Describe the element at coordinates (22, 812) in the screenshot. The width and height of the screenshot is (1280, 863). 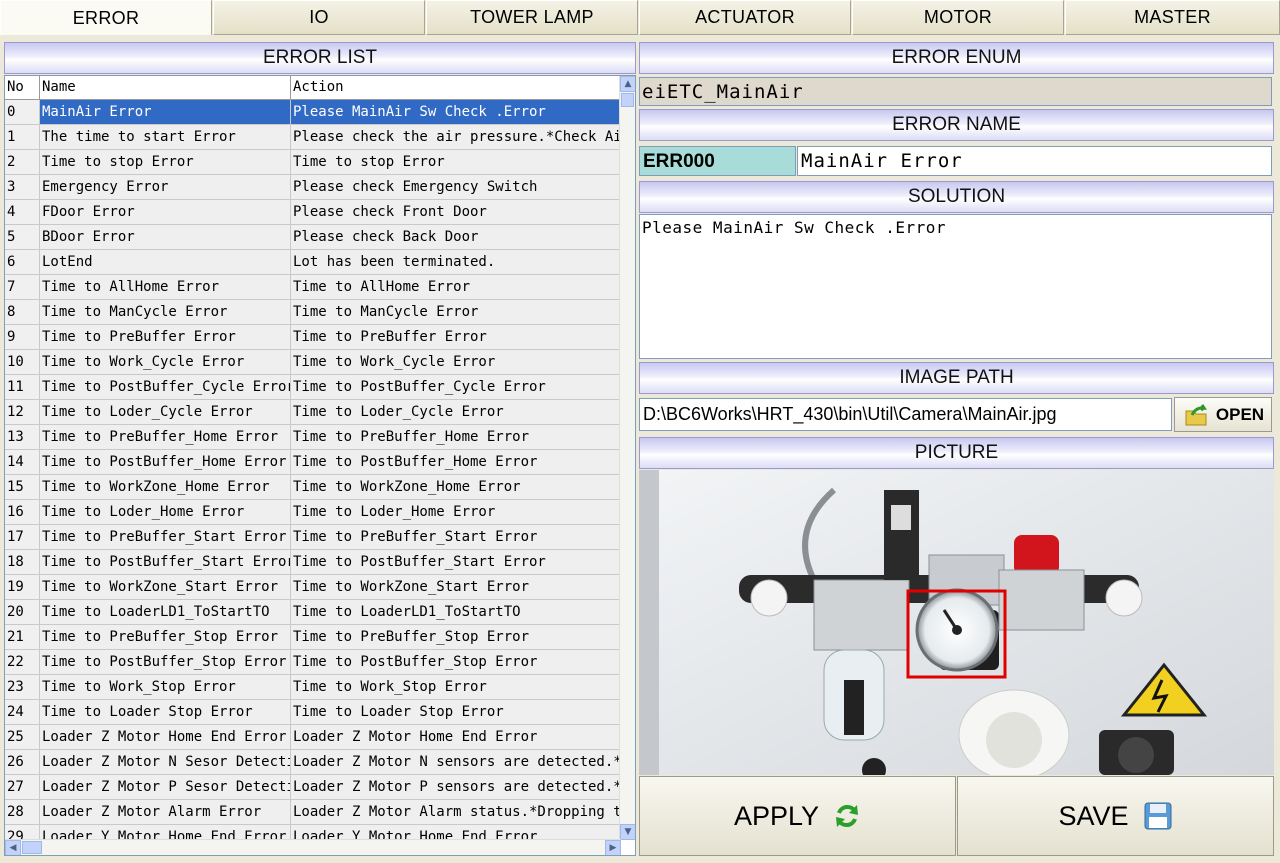
I see `cell-no: 28` at that location.